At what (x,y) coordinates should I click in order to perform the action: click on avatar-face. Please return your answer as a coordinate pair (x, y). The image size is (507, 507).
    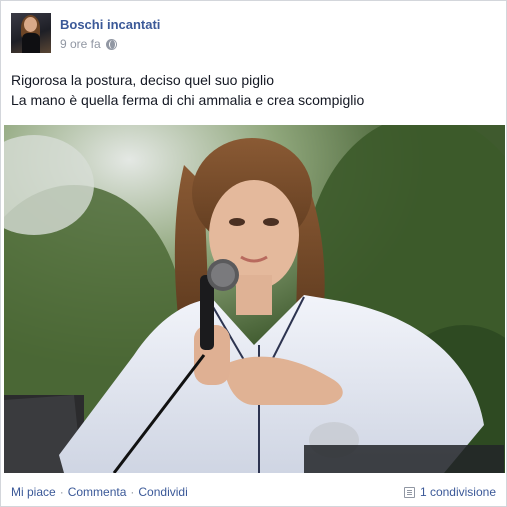
    Looking at the image, I should click on (30, 24).